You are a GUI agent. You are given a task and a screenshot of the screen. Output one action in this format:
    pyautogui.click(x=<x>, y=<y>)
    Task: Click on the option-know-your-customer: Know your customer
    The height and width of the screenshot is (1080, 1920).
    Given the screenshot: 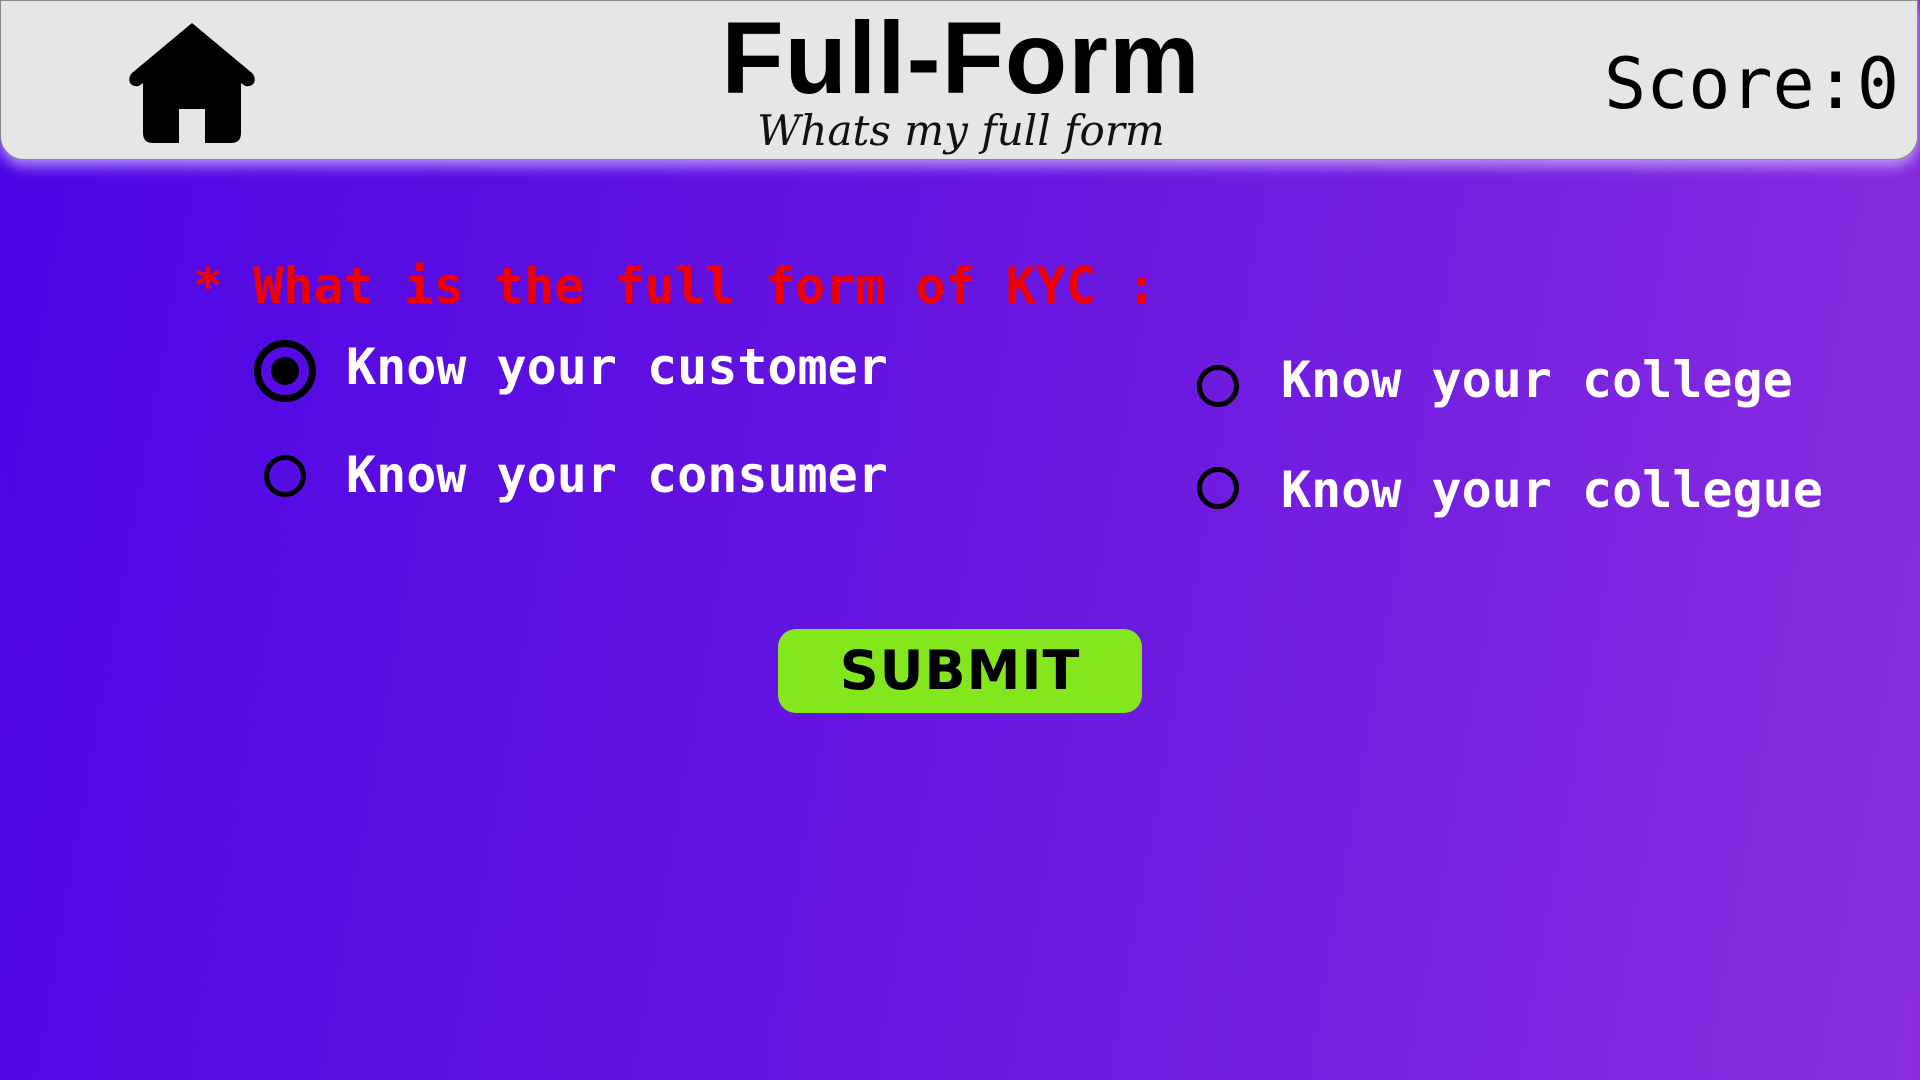 What is the action you would take?
    pyautogui.click(x=590, y=370)
    